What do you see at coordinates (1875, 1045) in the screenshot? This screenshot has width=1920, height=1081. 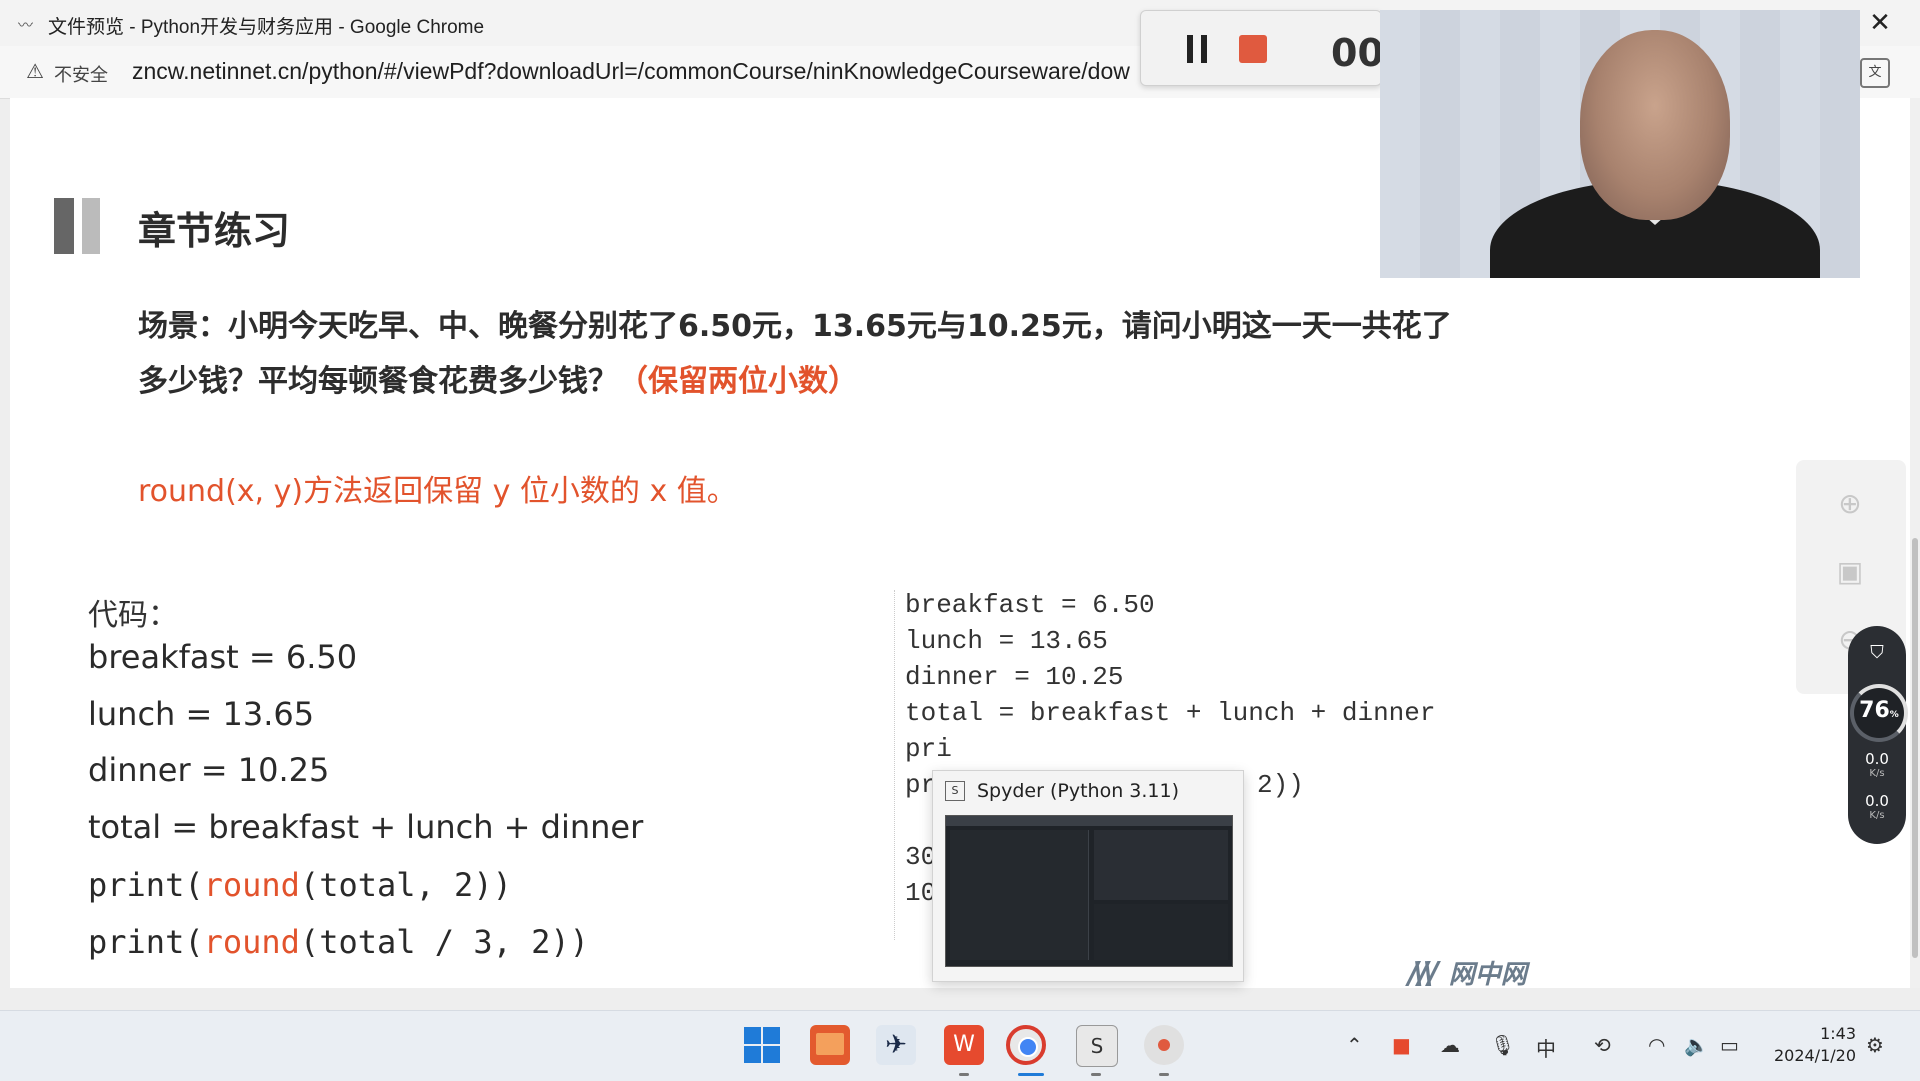 I see `notification-icon: ⚙` at bounding box center [1875, 1045].